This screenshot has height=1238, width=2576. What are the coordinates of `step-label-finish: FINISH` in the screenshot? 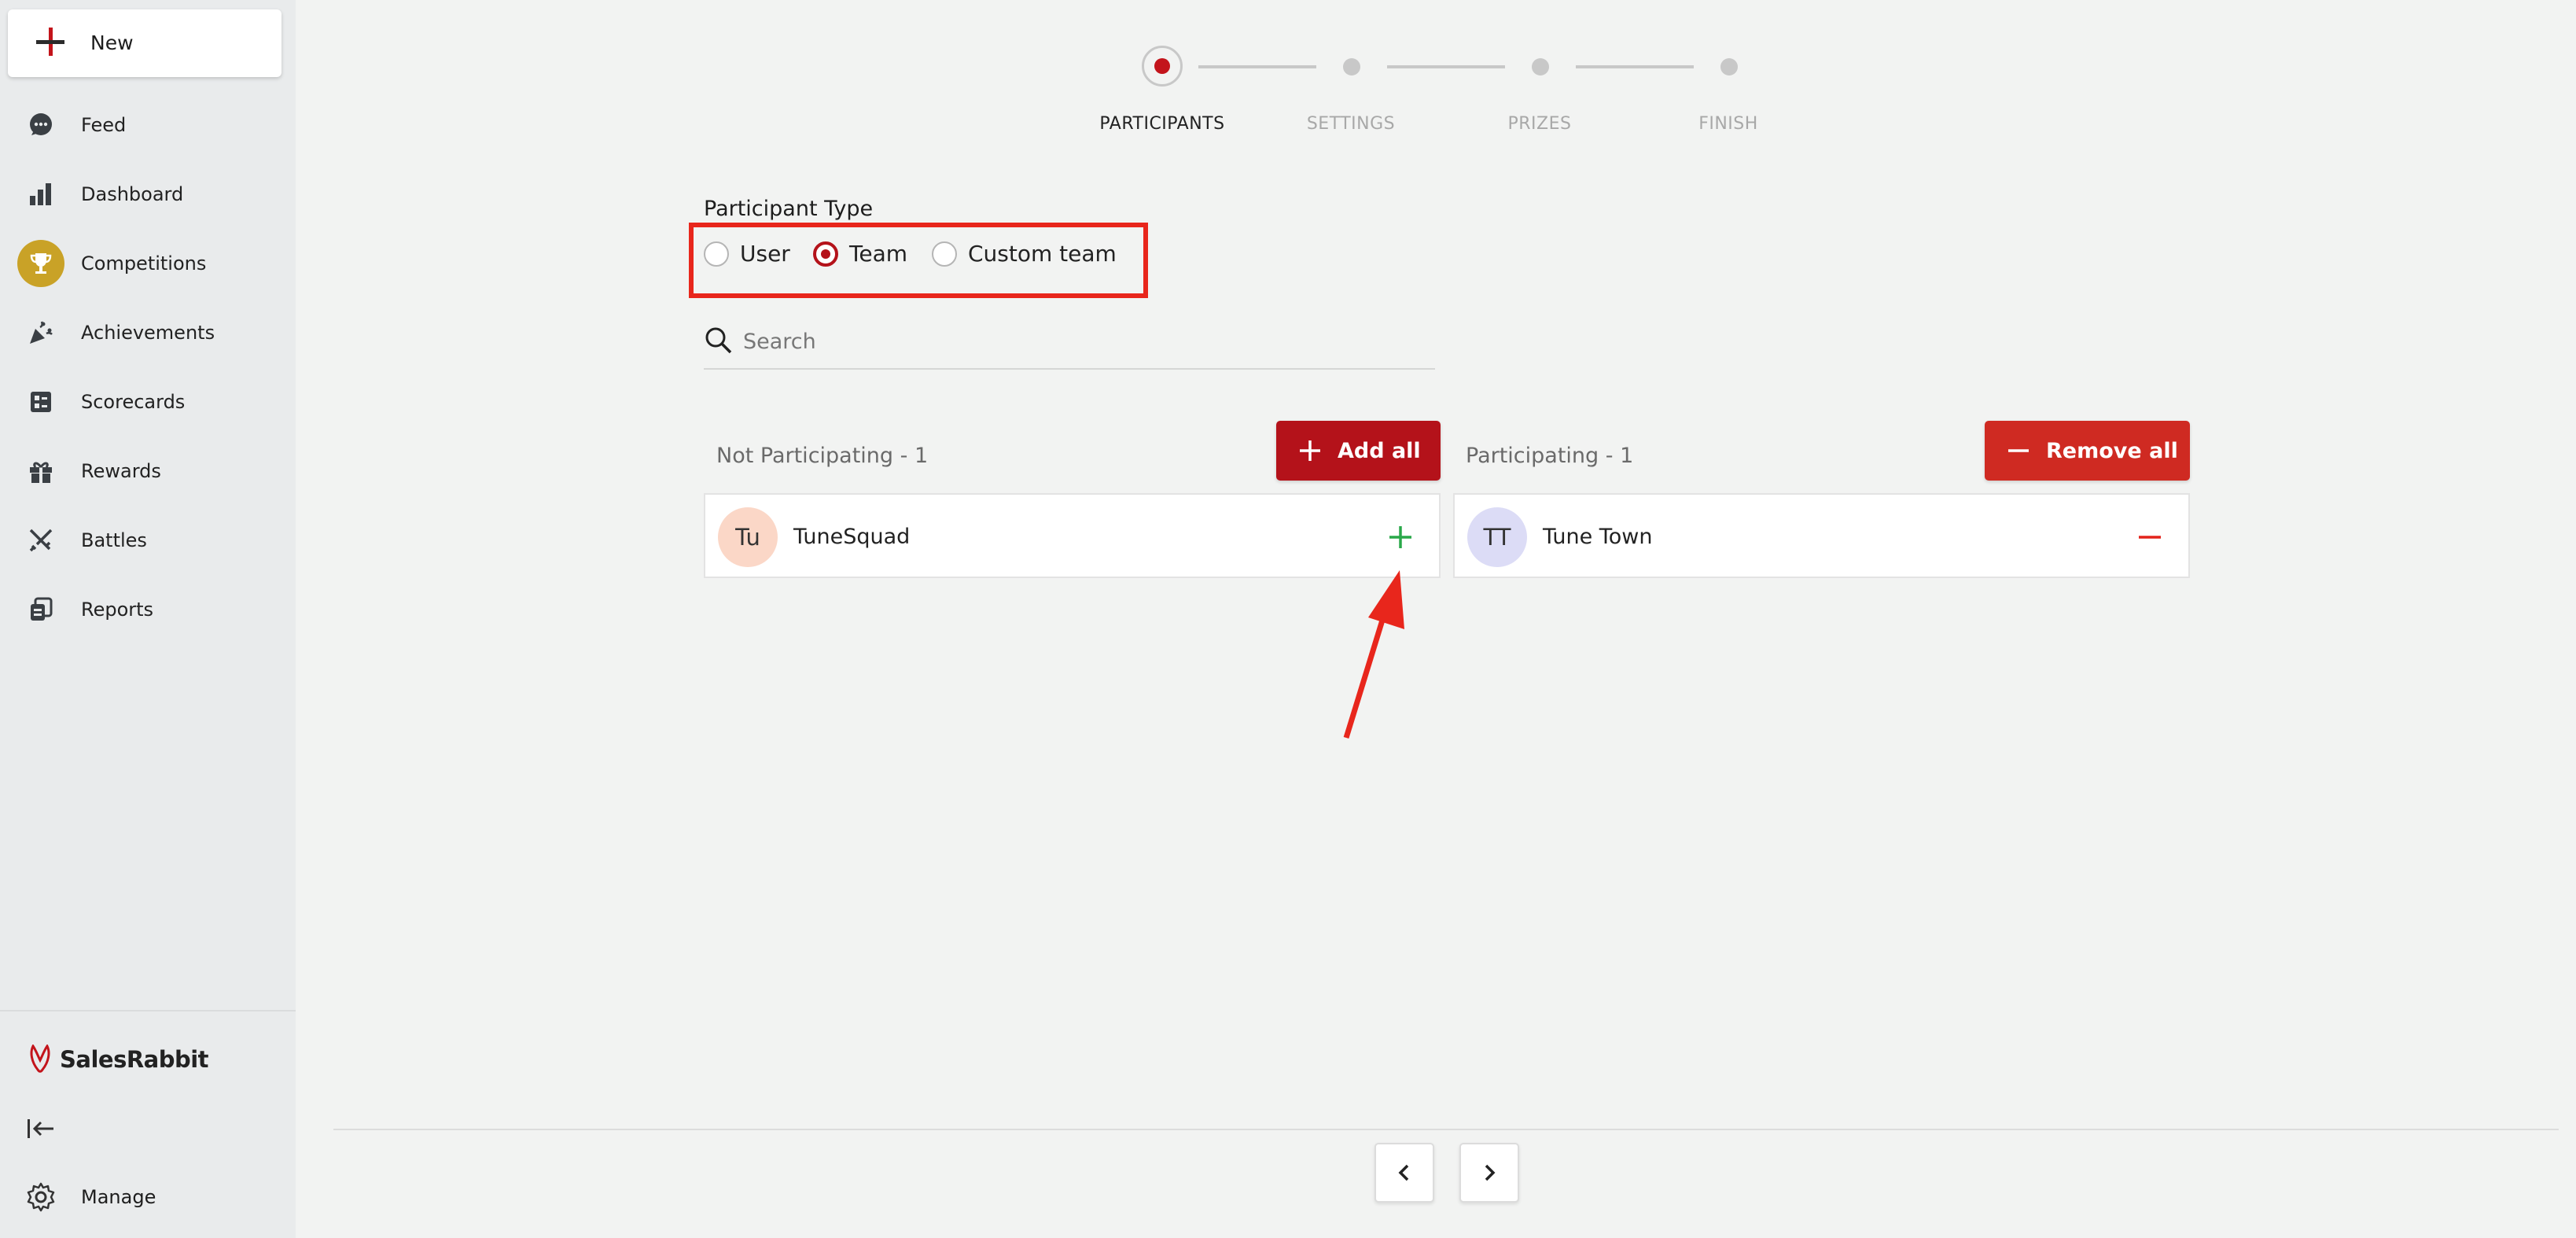 It's located at (1728, 124).